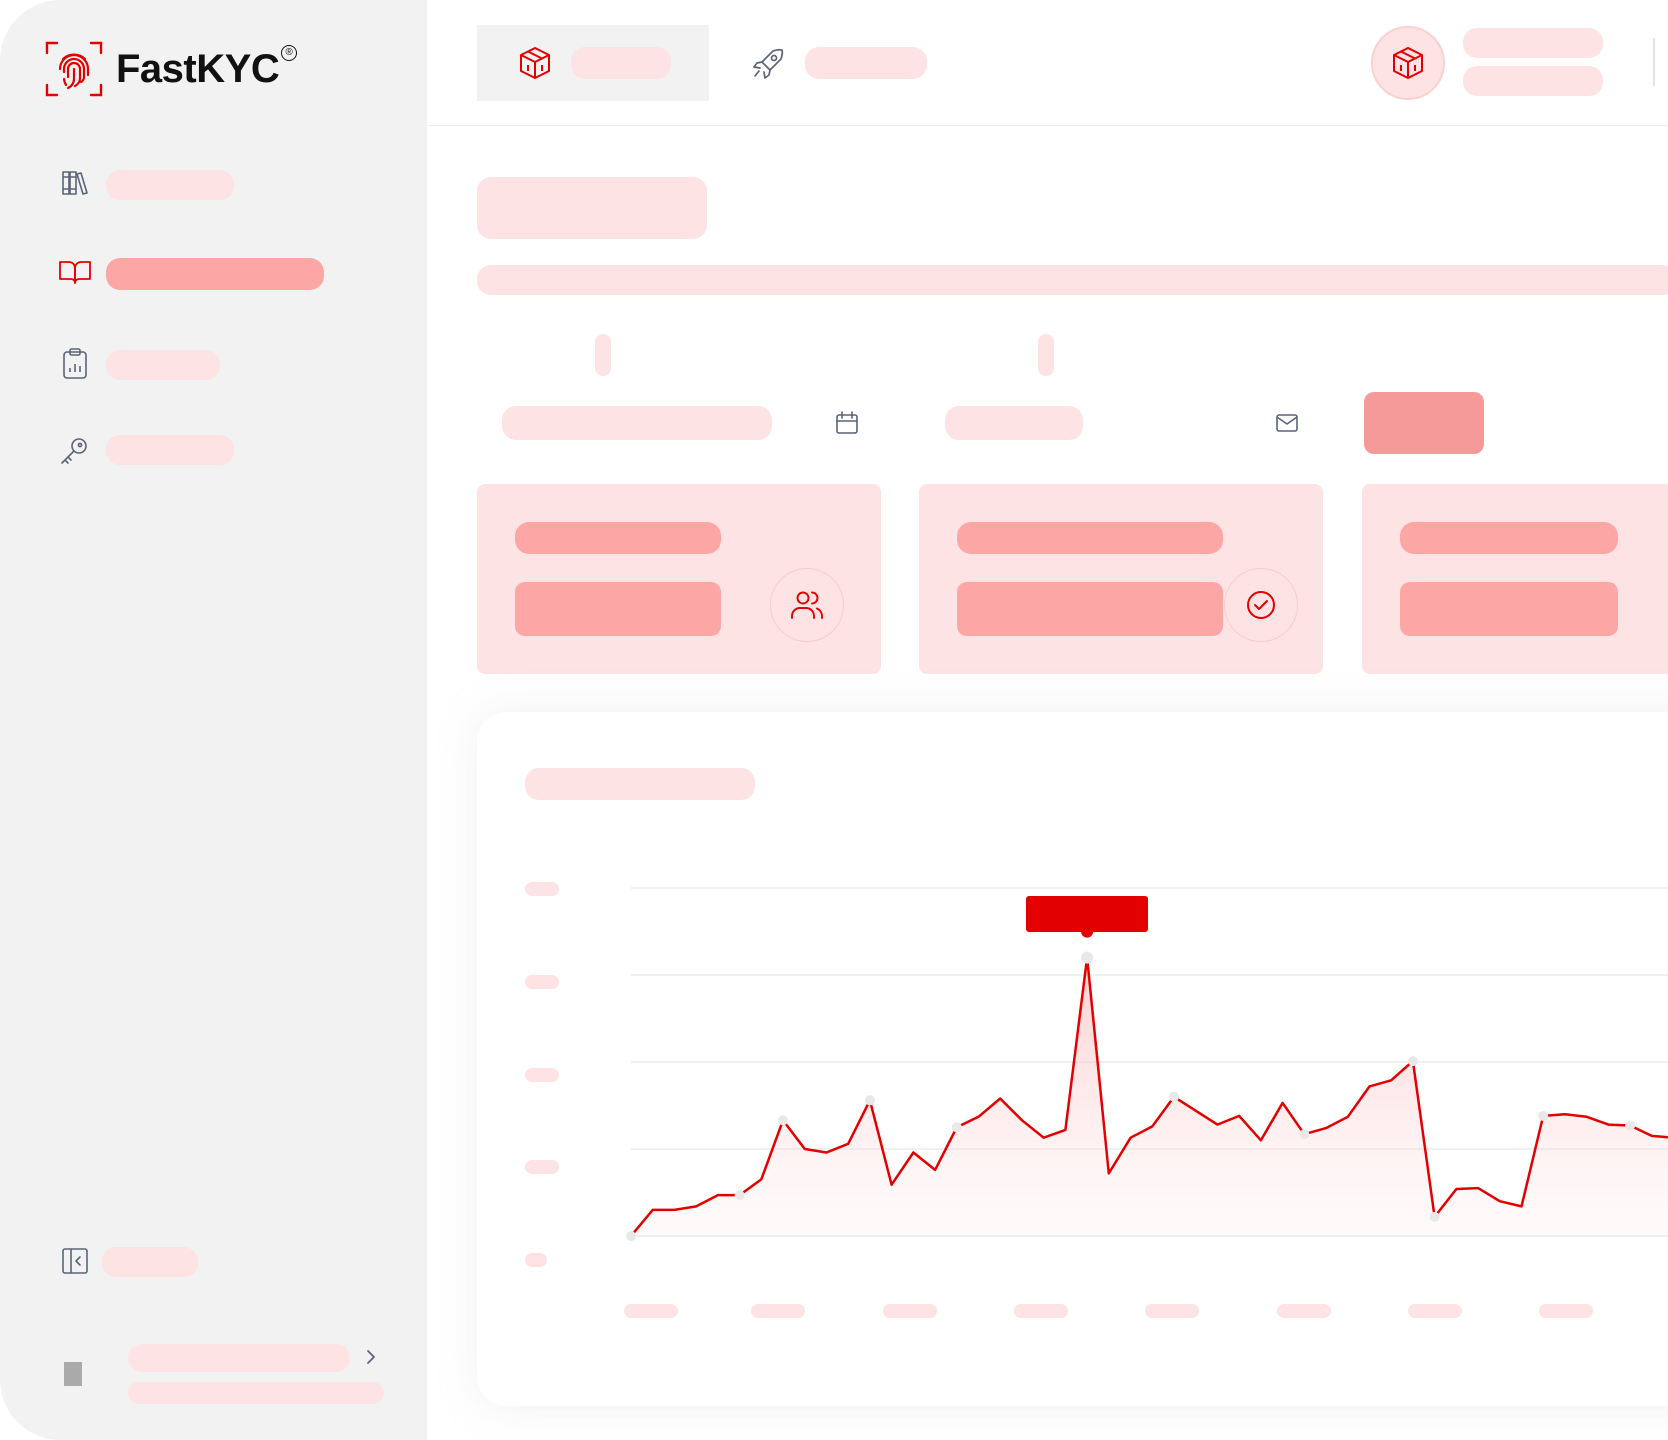 The height and width of the screenshot is (1440, 1668). I want to click on fingerprint-icon, so click(74, 69).